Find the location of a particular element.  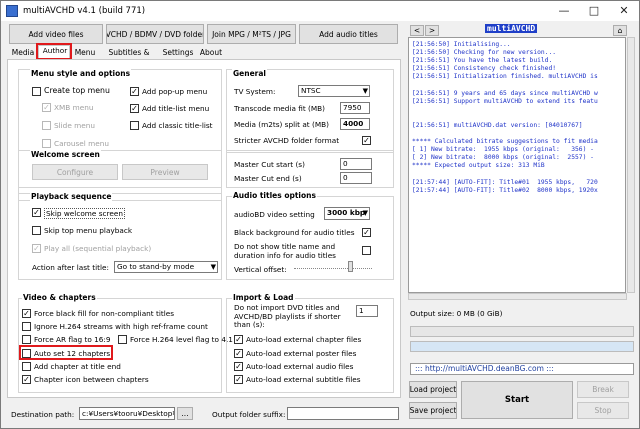

add-audio-titles-button: Add audio titles is located at coordinates (348, 34).